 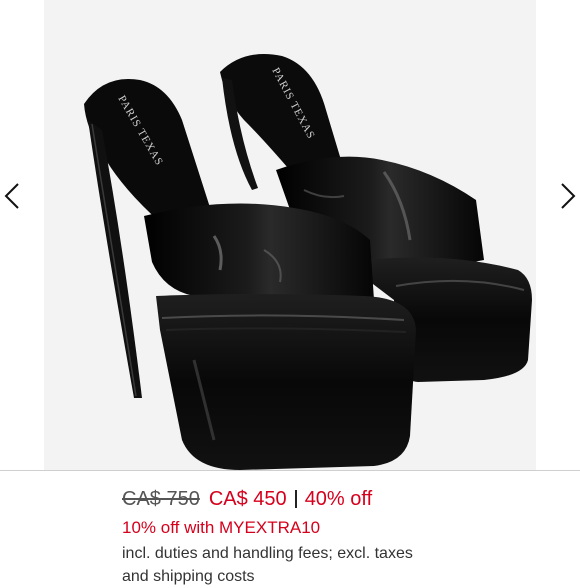 What do you see at coordinates (568, 196) in the screenshot?
I see `chevron-right-icon` at bounding box center [568, 196].